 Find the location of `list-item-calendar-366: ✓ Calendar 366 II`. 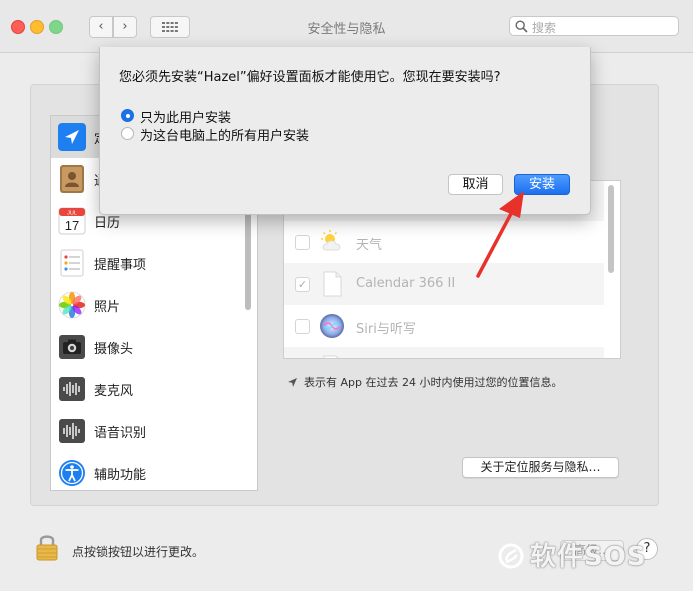

list-item-calendar-366: ✓ Calendar 366 II is located at coordinates (444, 284).